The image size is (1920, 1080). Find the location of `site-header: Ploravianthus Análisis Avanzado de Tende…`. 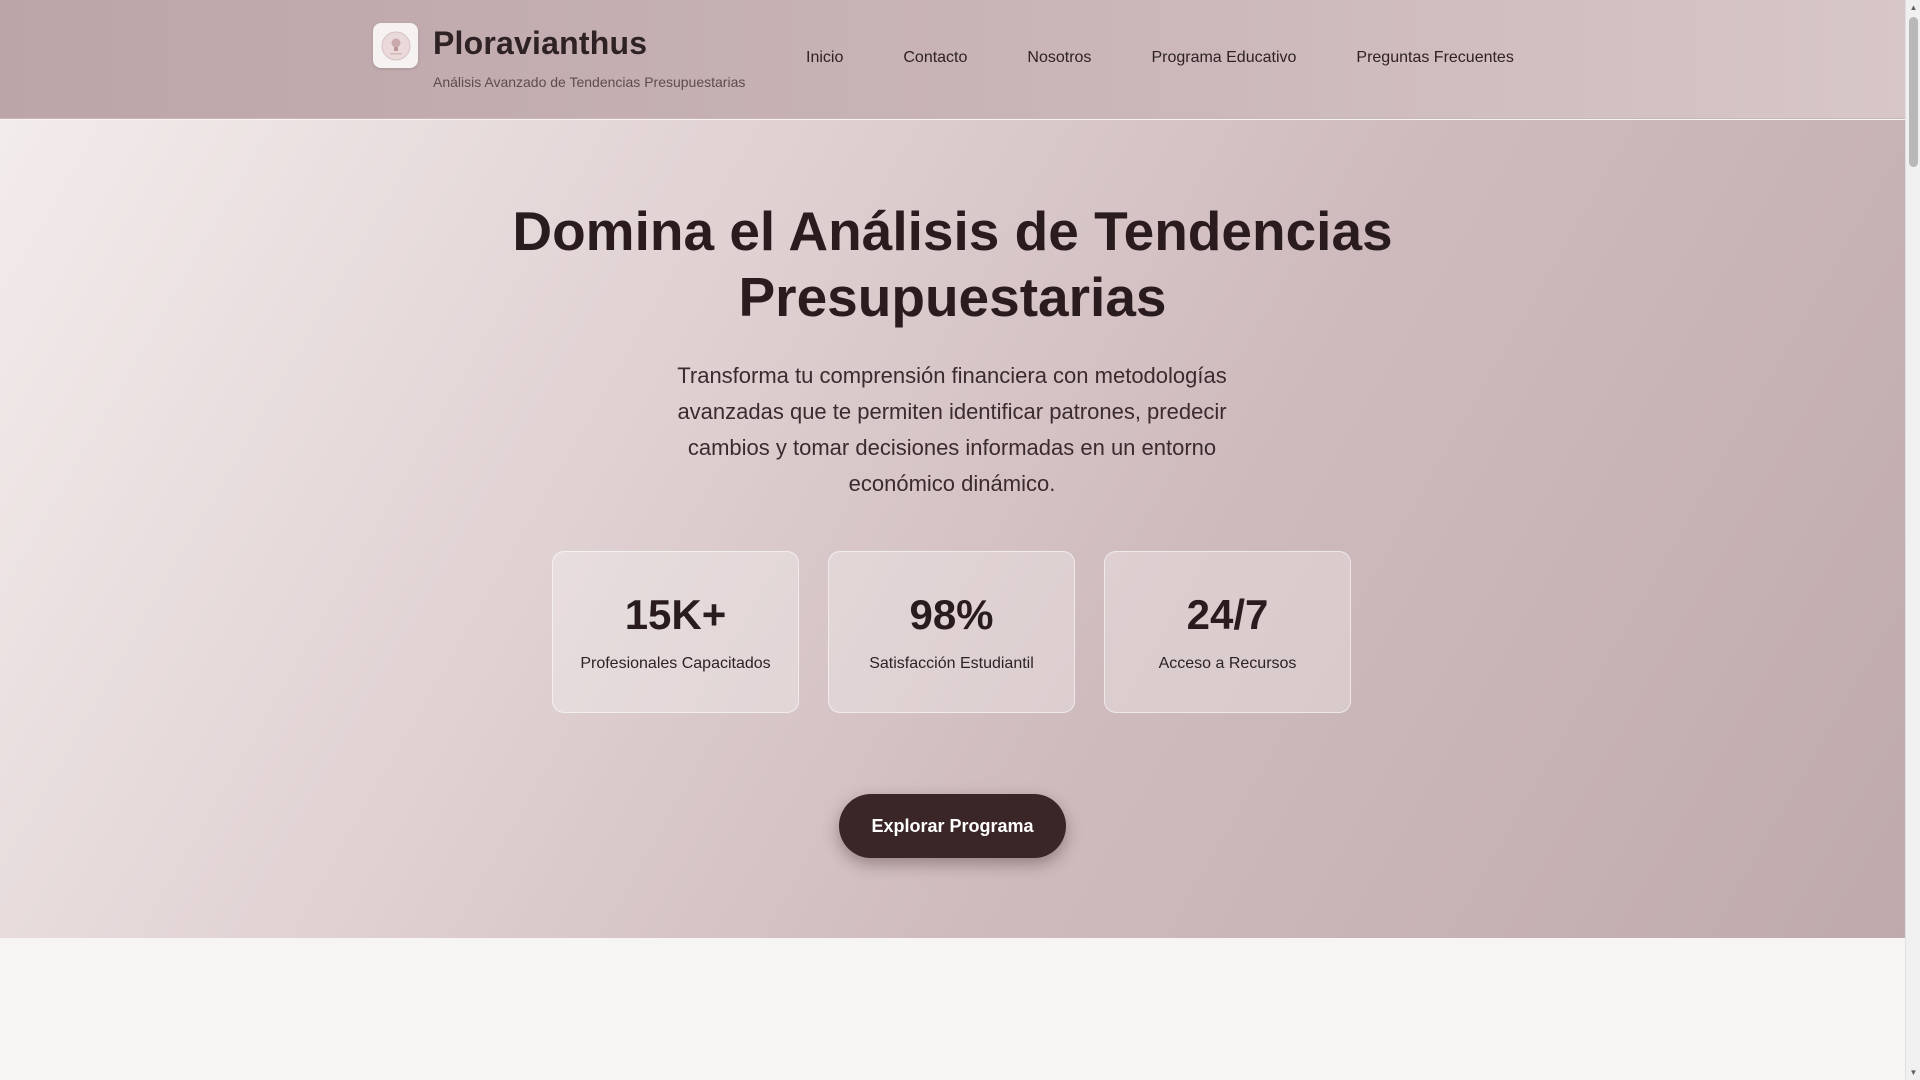

site-header: Ploravianthus Análisis Avanzado de Tende… is located at coordinates (952, 59).